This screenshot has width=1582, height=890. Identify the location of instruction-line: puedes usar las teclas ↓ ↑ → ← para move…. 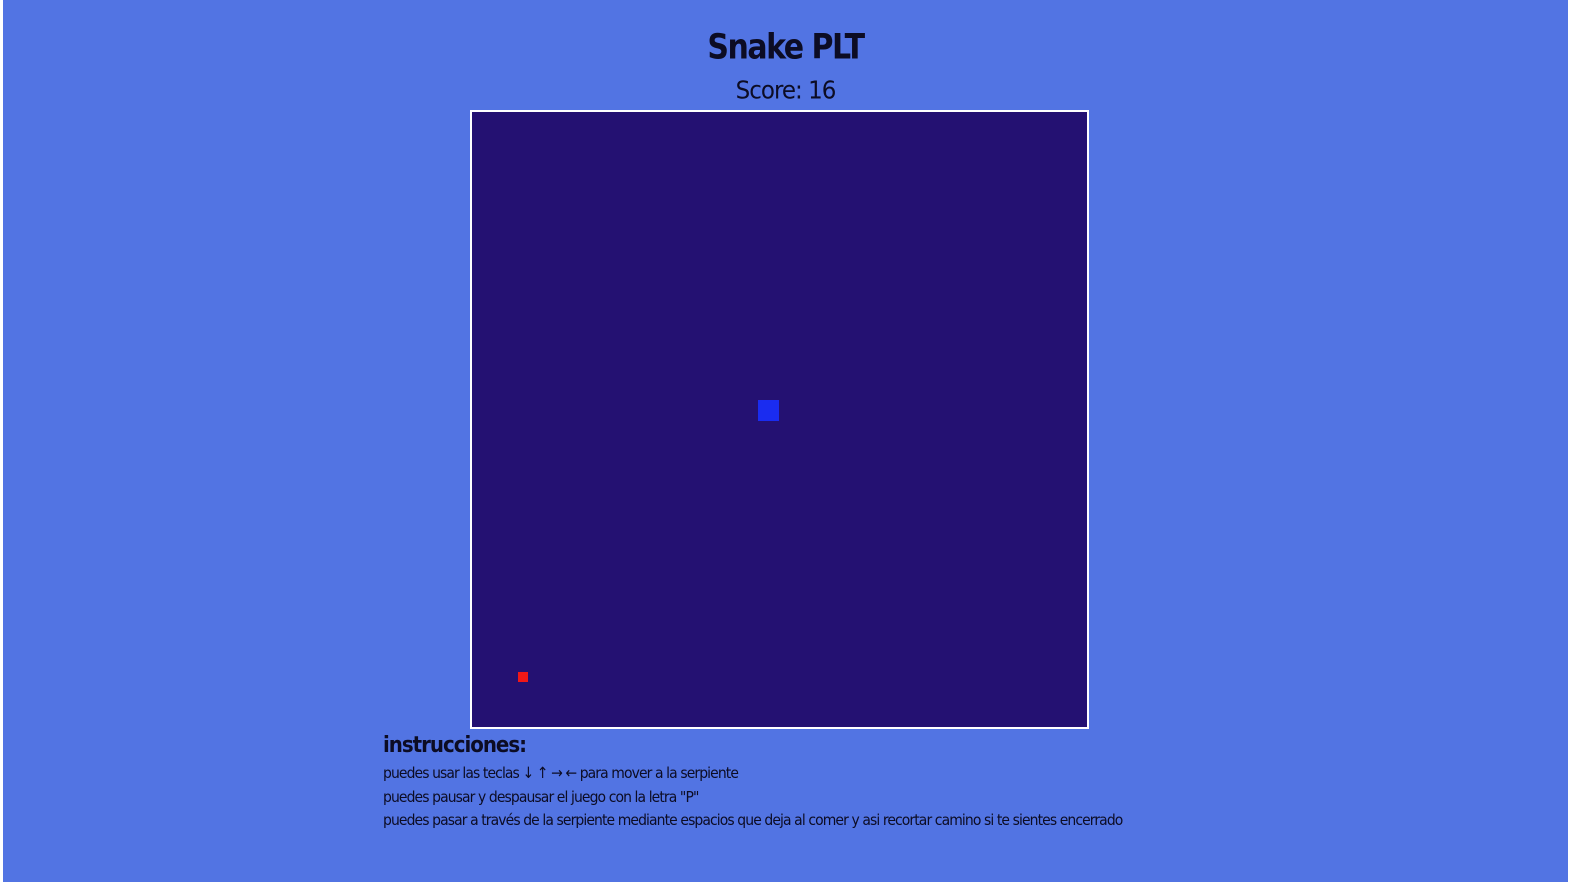
(561, 773).